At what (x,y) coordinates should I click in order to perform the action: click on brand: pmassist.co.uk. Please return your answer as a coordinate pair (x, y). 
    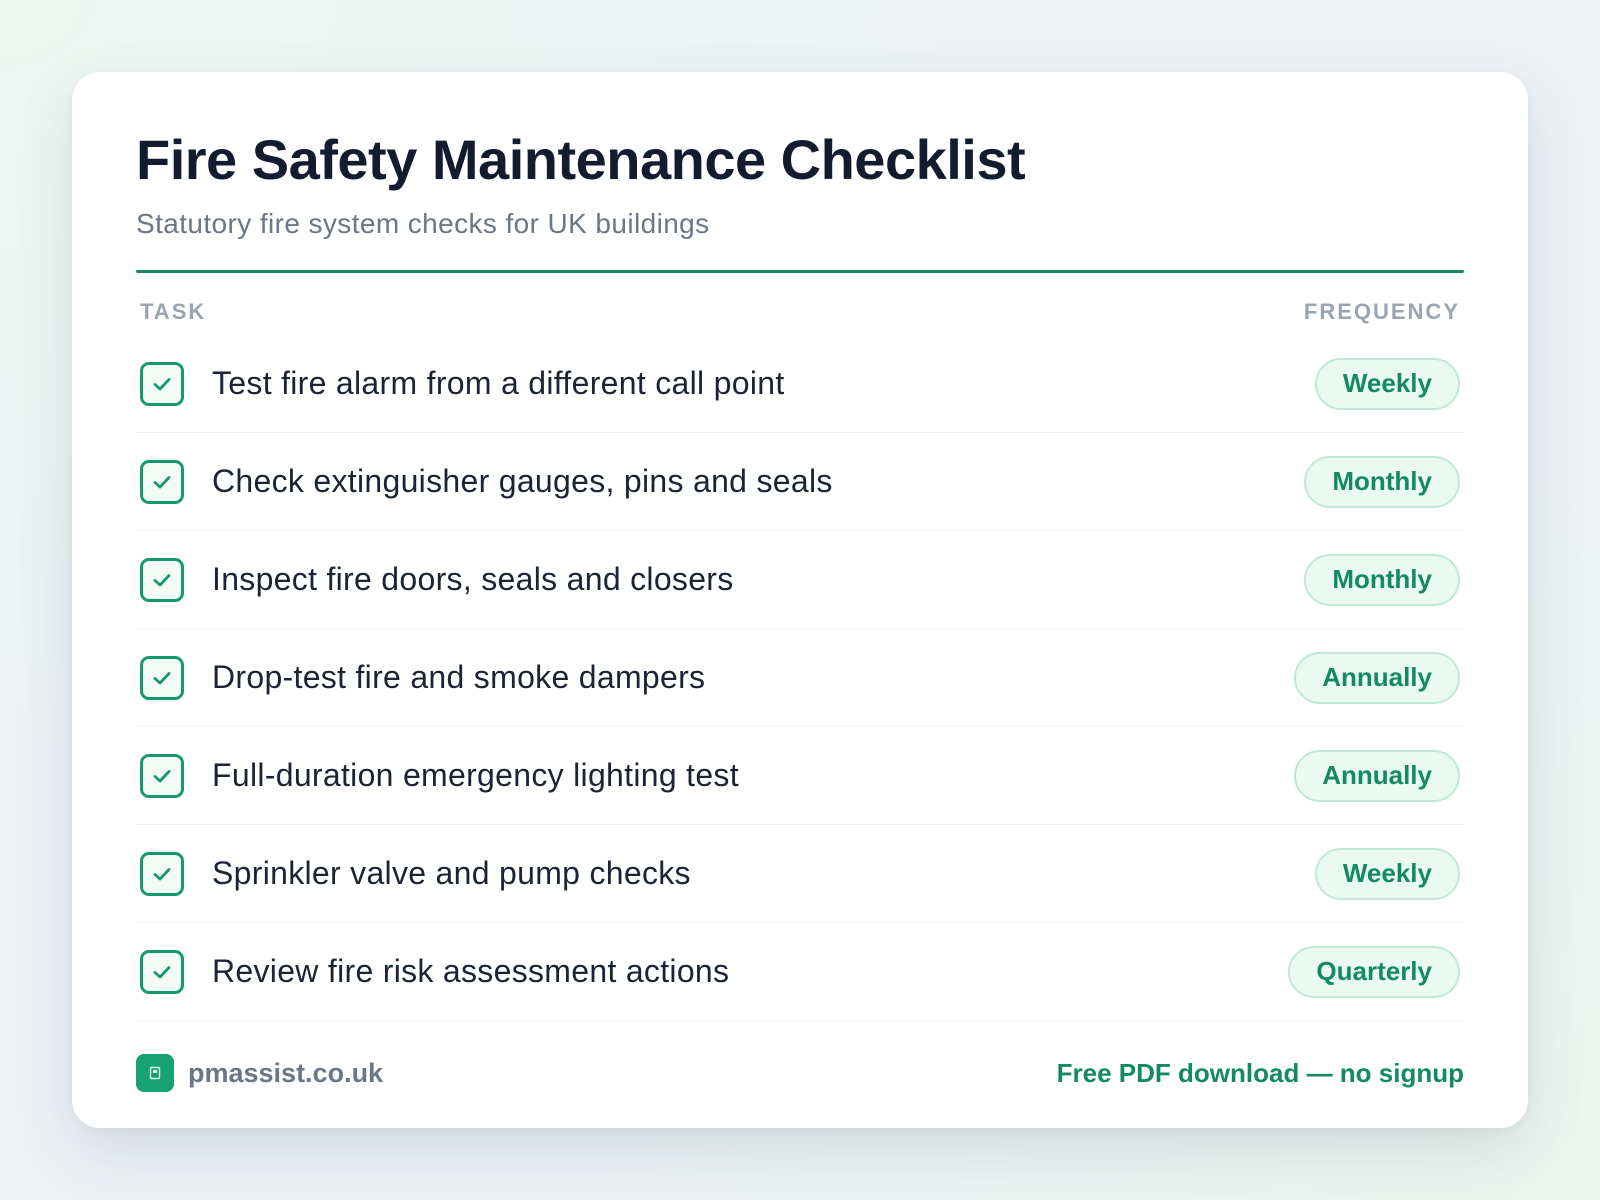
    Looking at the image, I should click on (259, 1073).